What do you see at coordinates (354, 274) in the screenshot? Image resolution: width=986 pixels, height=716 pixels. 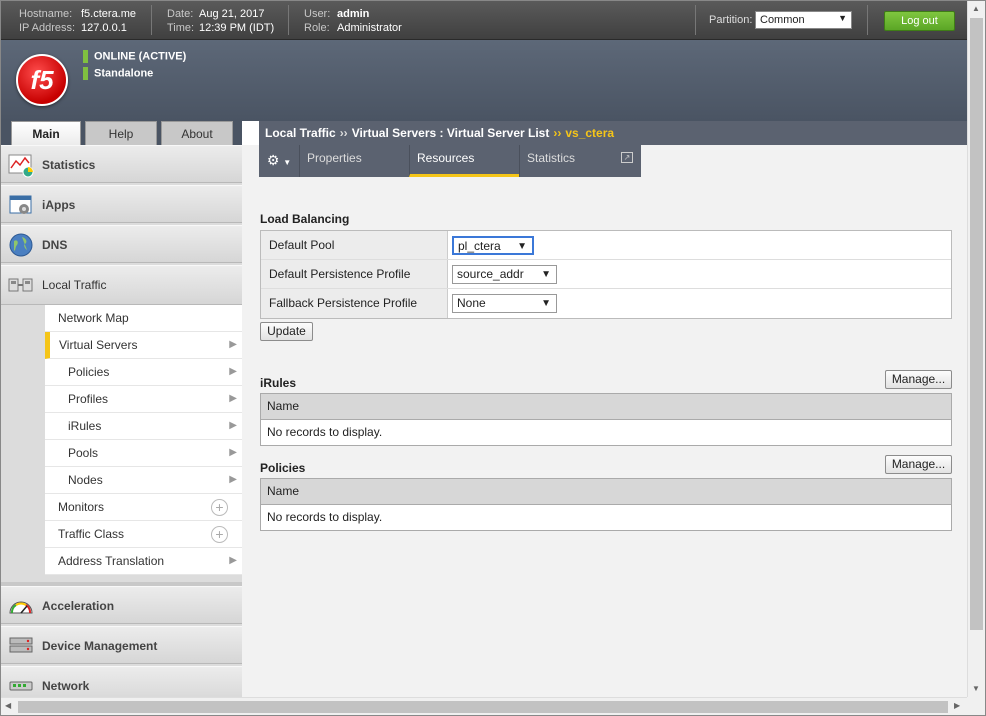 I see `default-persistence-label: Default Persistence Profile` at bounding box center [354, 274].